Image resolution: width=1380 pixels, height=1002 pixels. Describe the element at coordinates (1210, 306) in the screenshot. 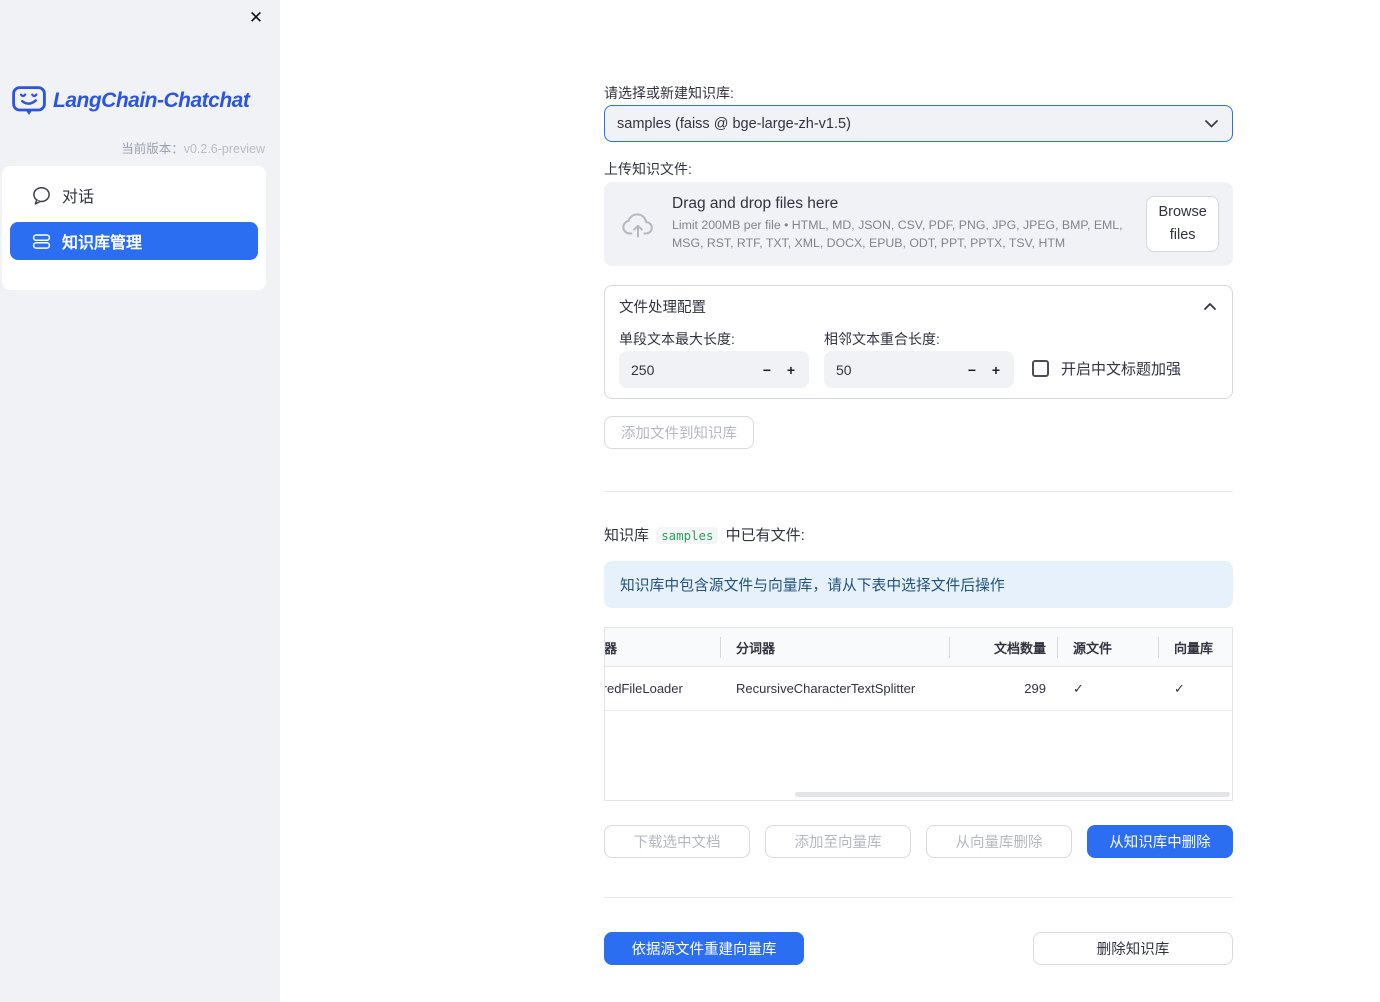

I see `chevron-up-icon` at that location.